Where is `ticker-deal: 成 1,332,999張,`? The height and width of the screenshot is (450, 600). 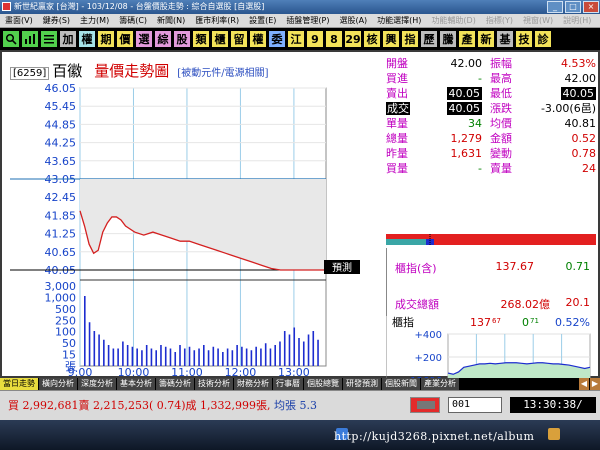
ticker-deal: 成 1,332,999張, is located at coordinates (228, 405).